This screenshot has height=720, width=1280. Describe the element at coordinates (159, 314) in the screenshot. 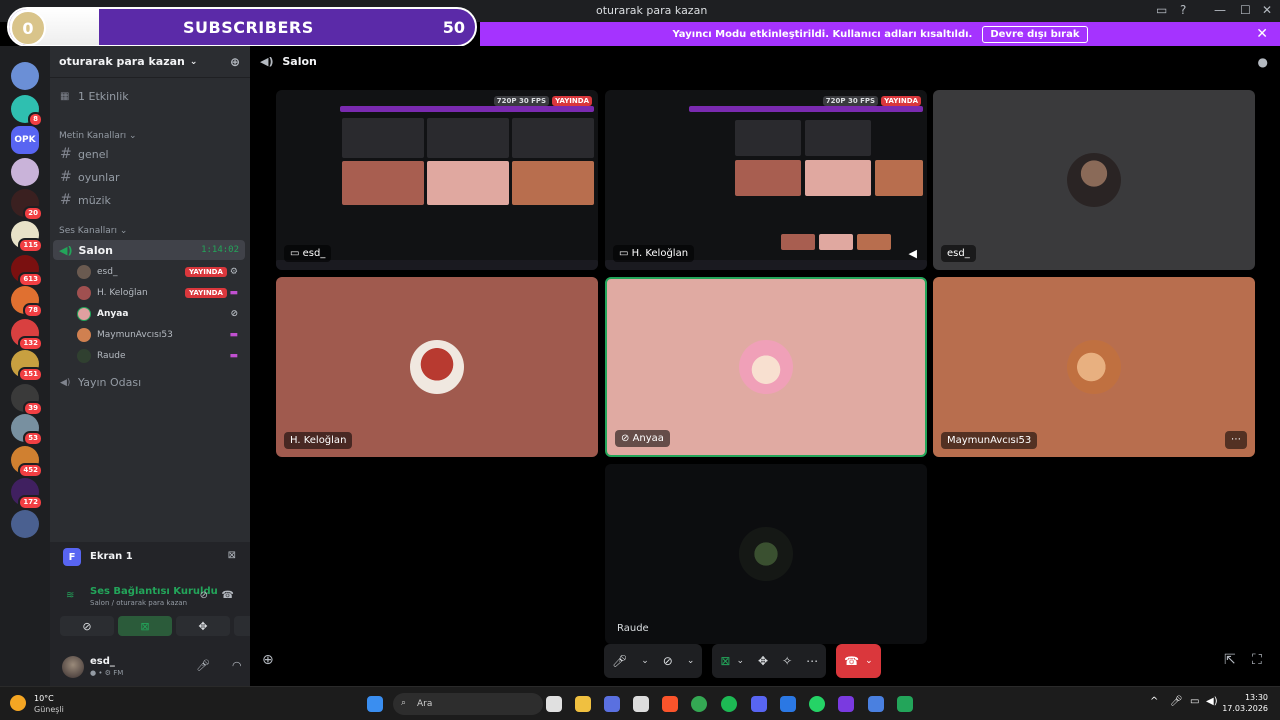

I see `voice-user: Anyaa ⊘` at that location.